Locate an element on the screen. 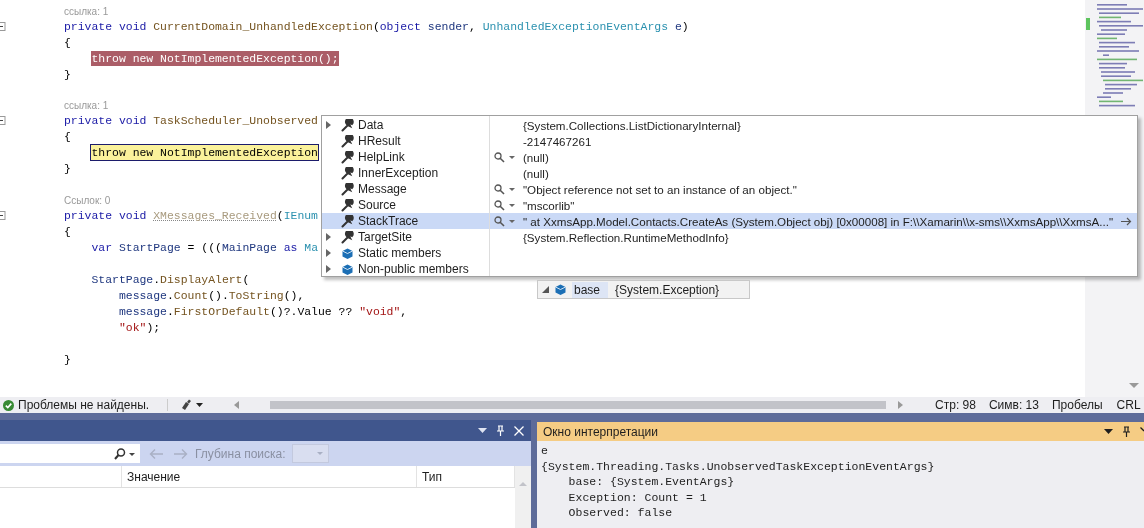 This screenshot has height=528, width=1144. collapse-arrow-icon is located at coordinates (545, 289).